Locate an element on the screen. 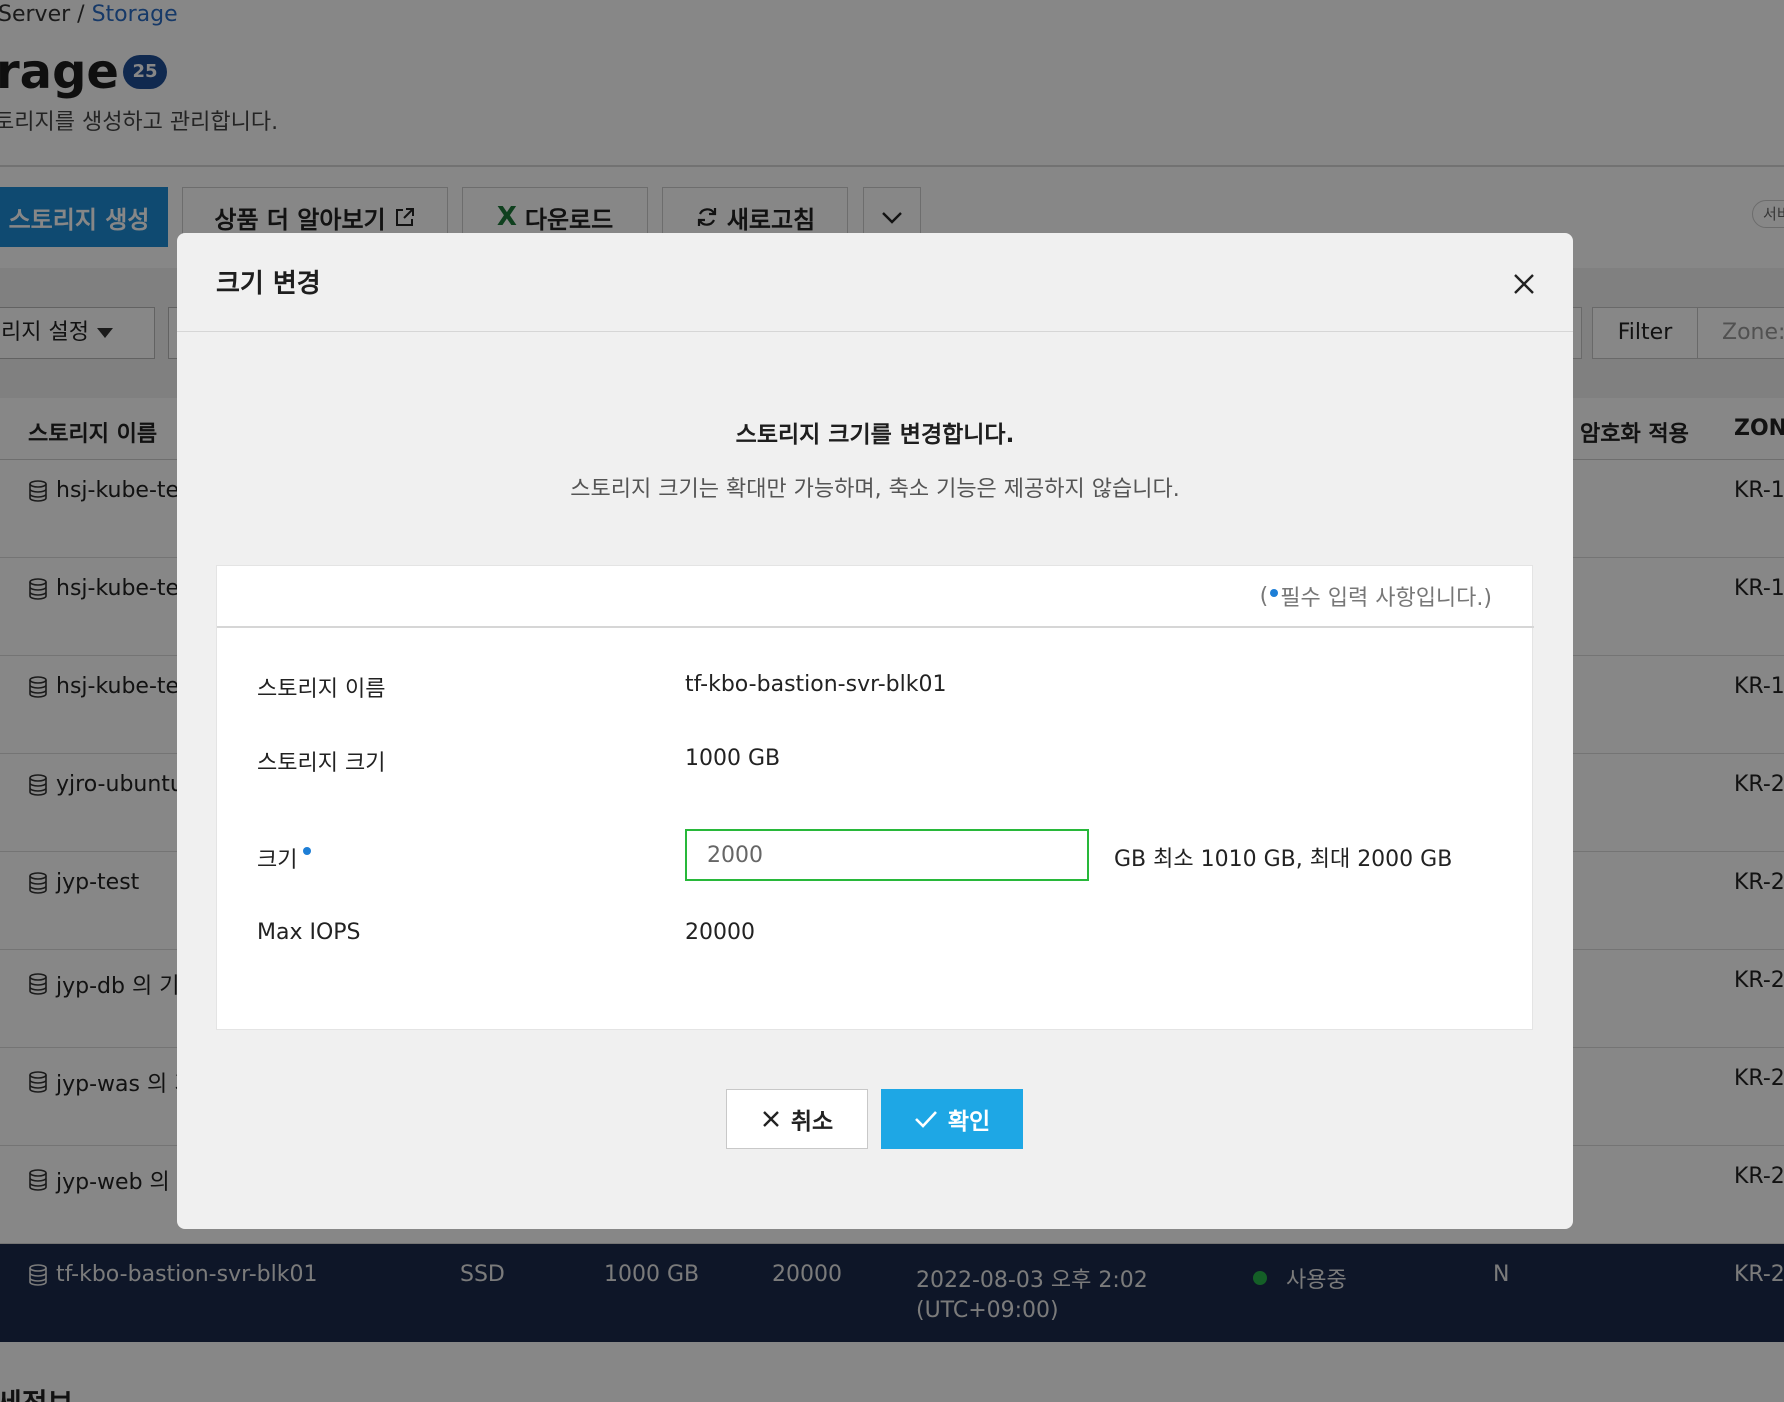 The image size is (1784, 1402). intro-title: 스토리지 크기를 변경합니다. is located at coordinates (875, 435).